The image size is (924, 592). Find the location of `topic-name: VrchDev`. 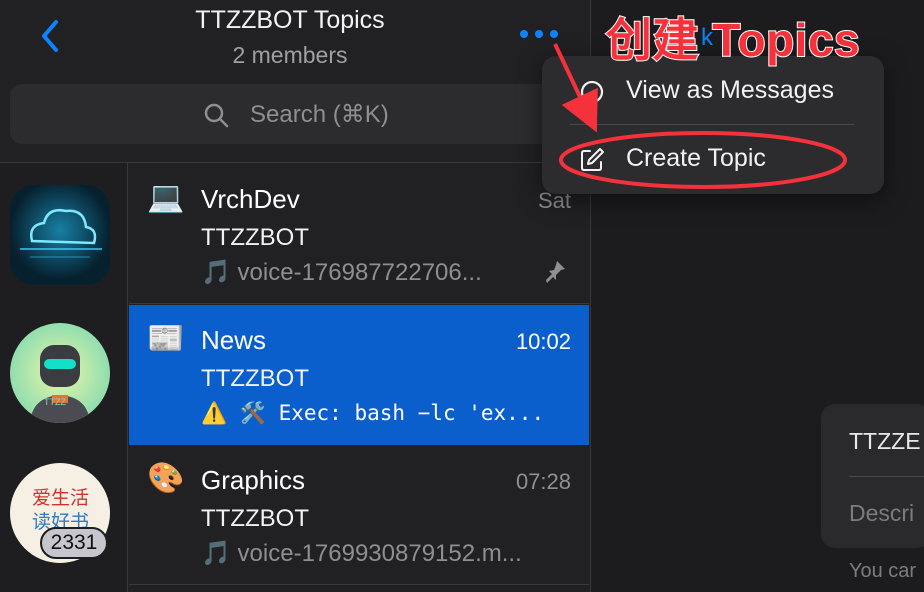

topic-name: VrchDev is located at coordinates (250, 199).